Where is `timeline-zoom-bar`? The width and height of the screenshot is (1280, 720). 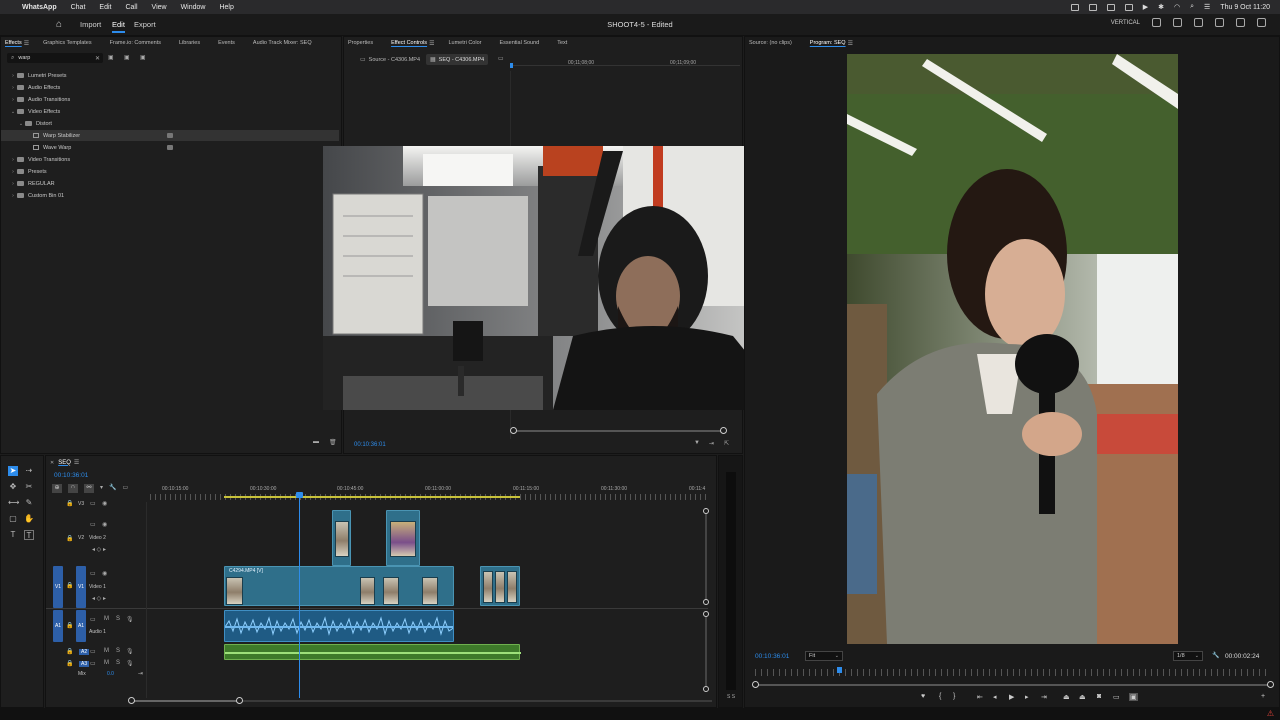
timeline-zoom-bar is located at coordinates (186, 701).